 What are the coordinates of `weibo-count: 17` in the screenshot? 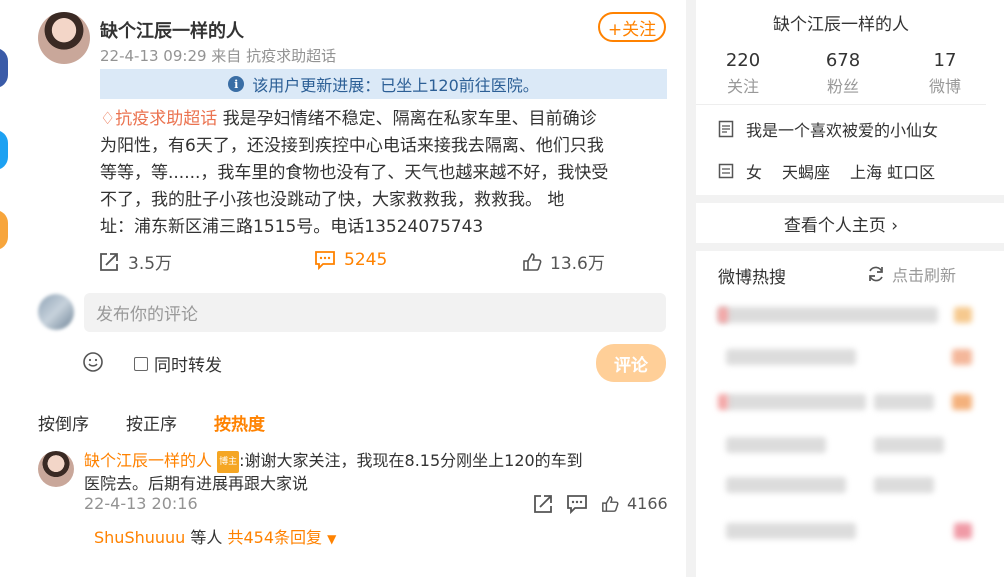 It's located at (945, 60).